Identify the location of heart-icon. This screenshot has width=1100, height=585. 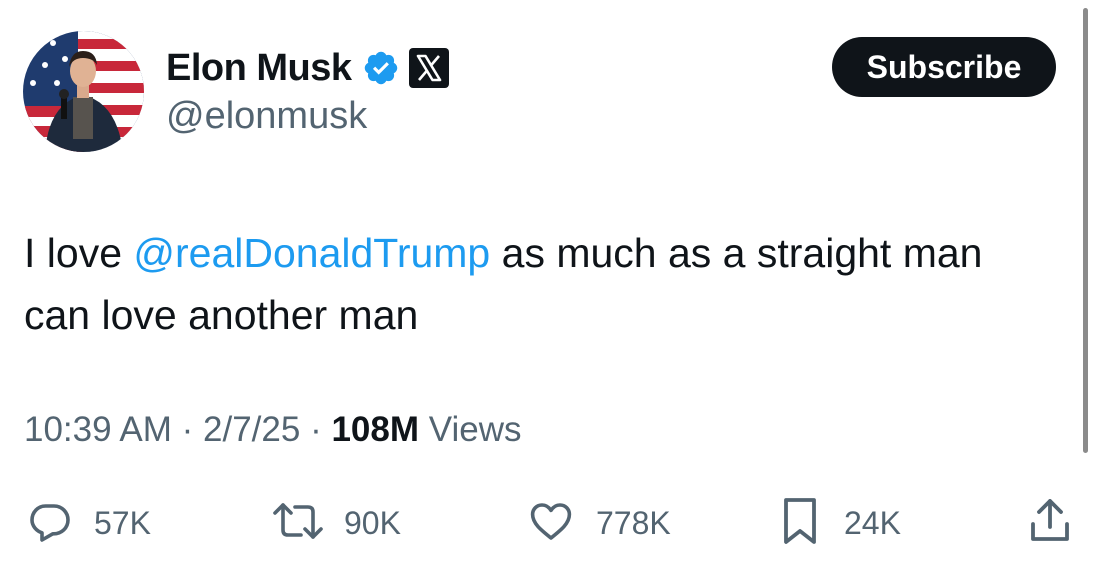
(551, 523).